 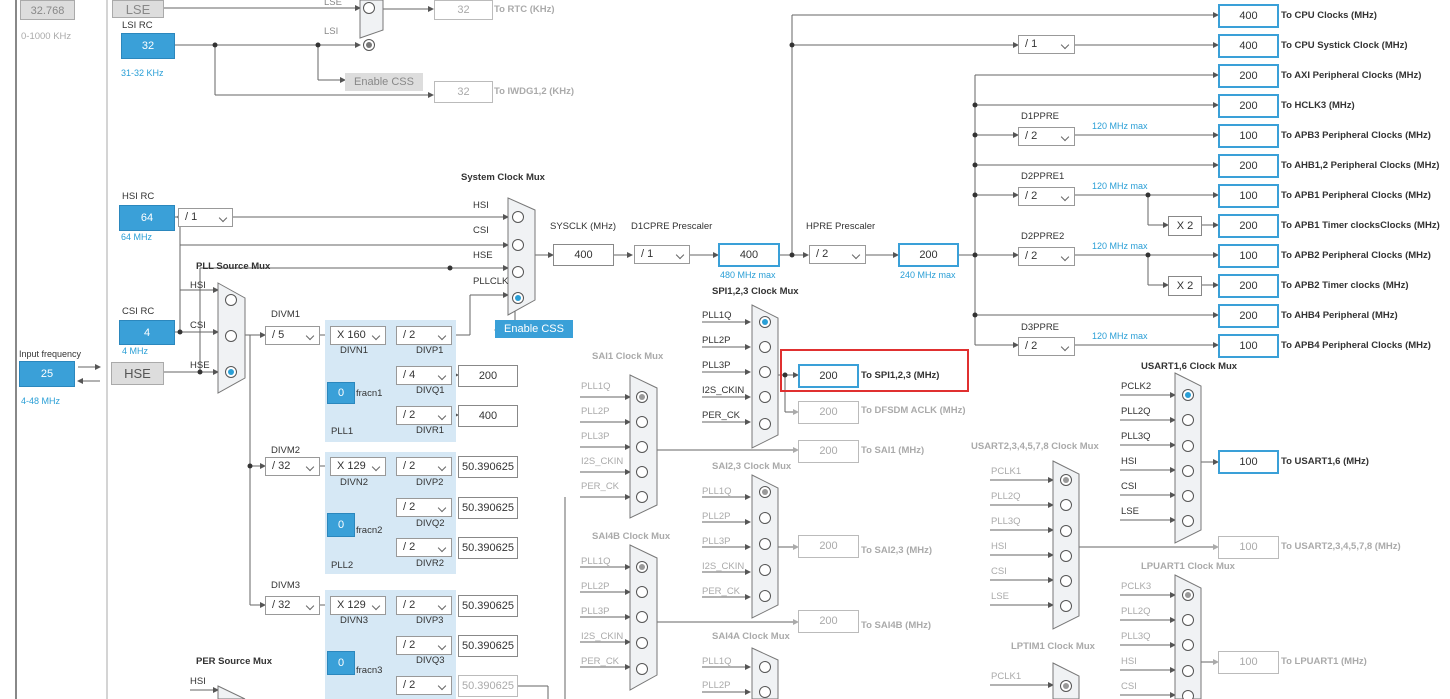 I want to click on lse-frequency-input: 32.768, so click(x=47, y=10).